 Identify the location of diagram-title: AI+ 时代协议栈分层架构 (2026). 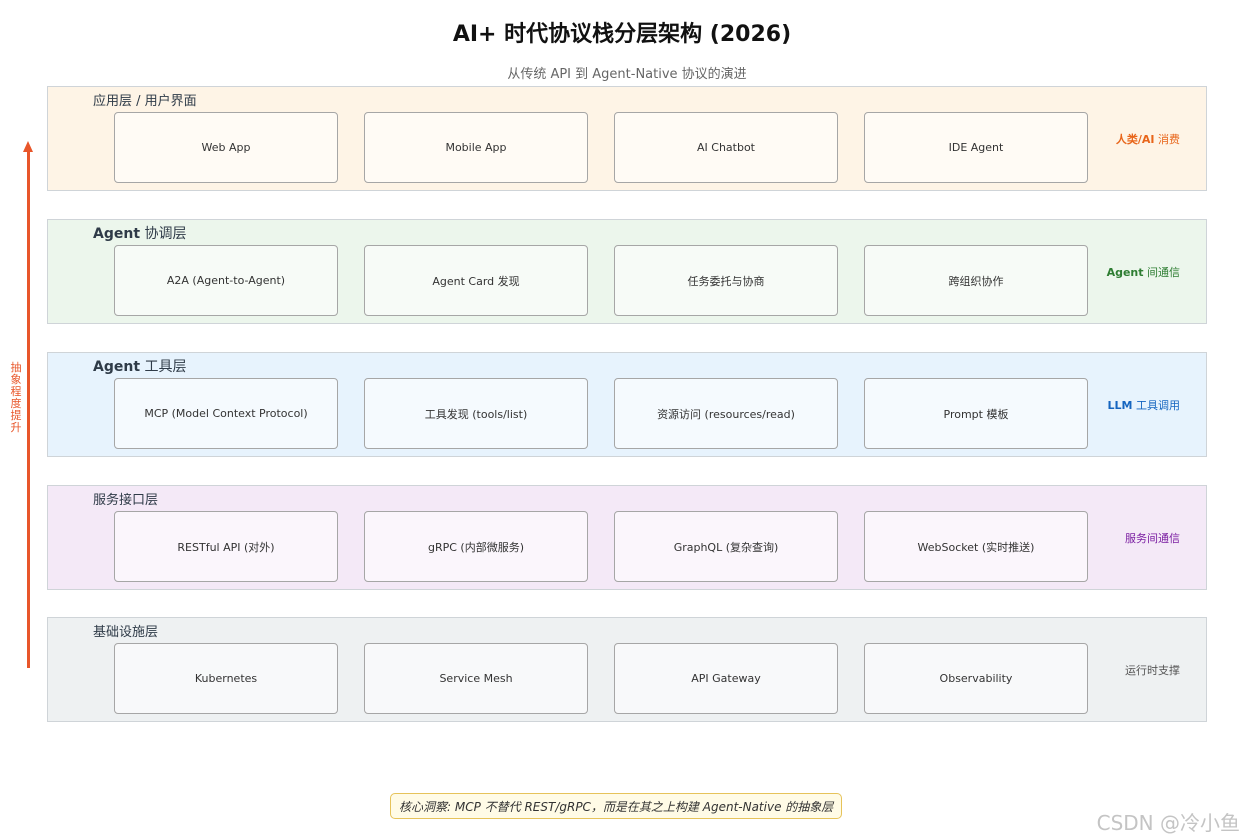
(622, 34).